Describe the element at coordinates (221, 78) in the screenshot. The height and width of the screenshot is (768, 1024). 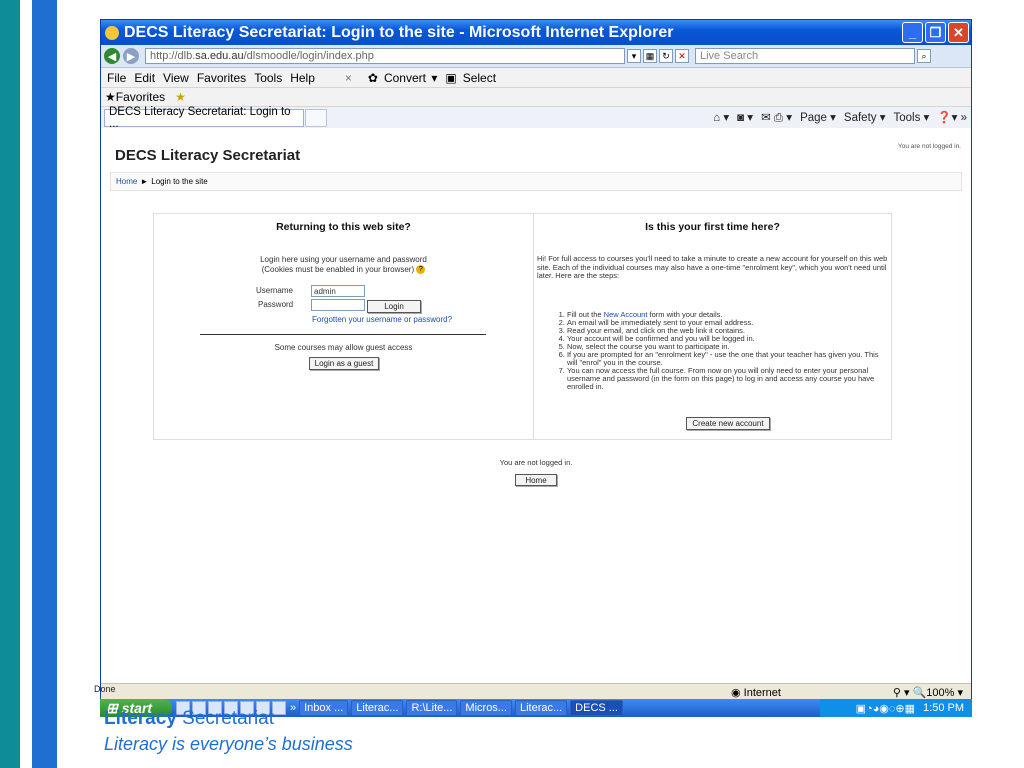
I see `menu-favorites: Favorites` at that location.